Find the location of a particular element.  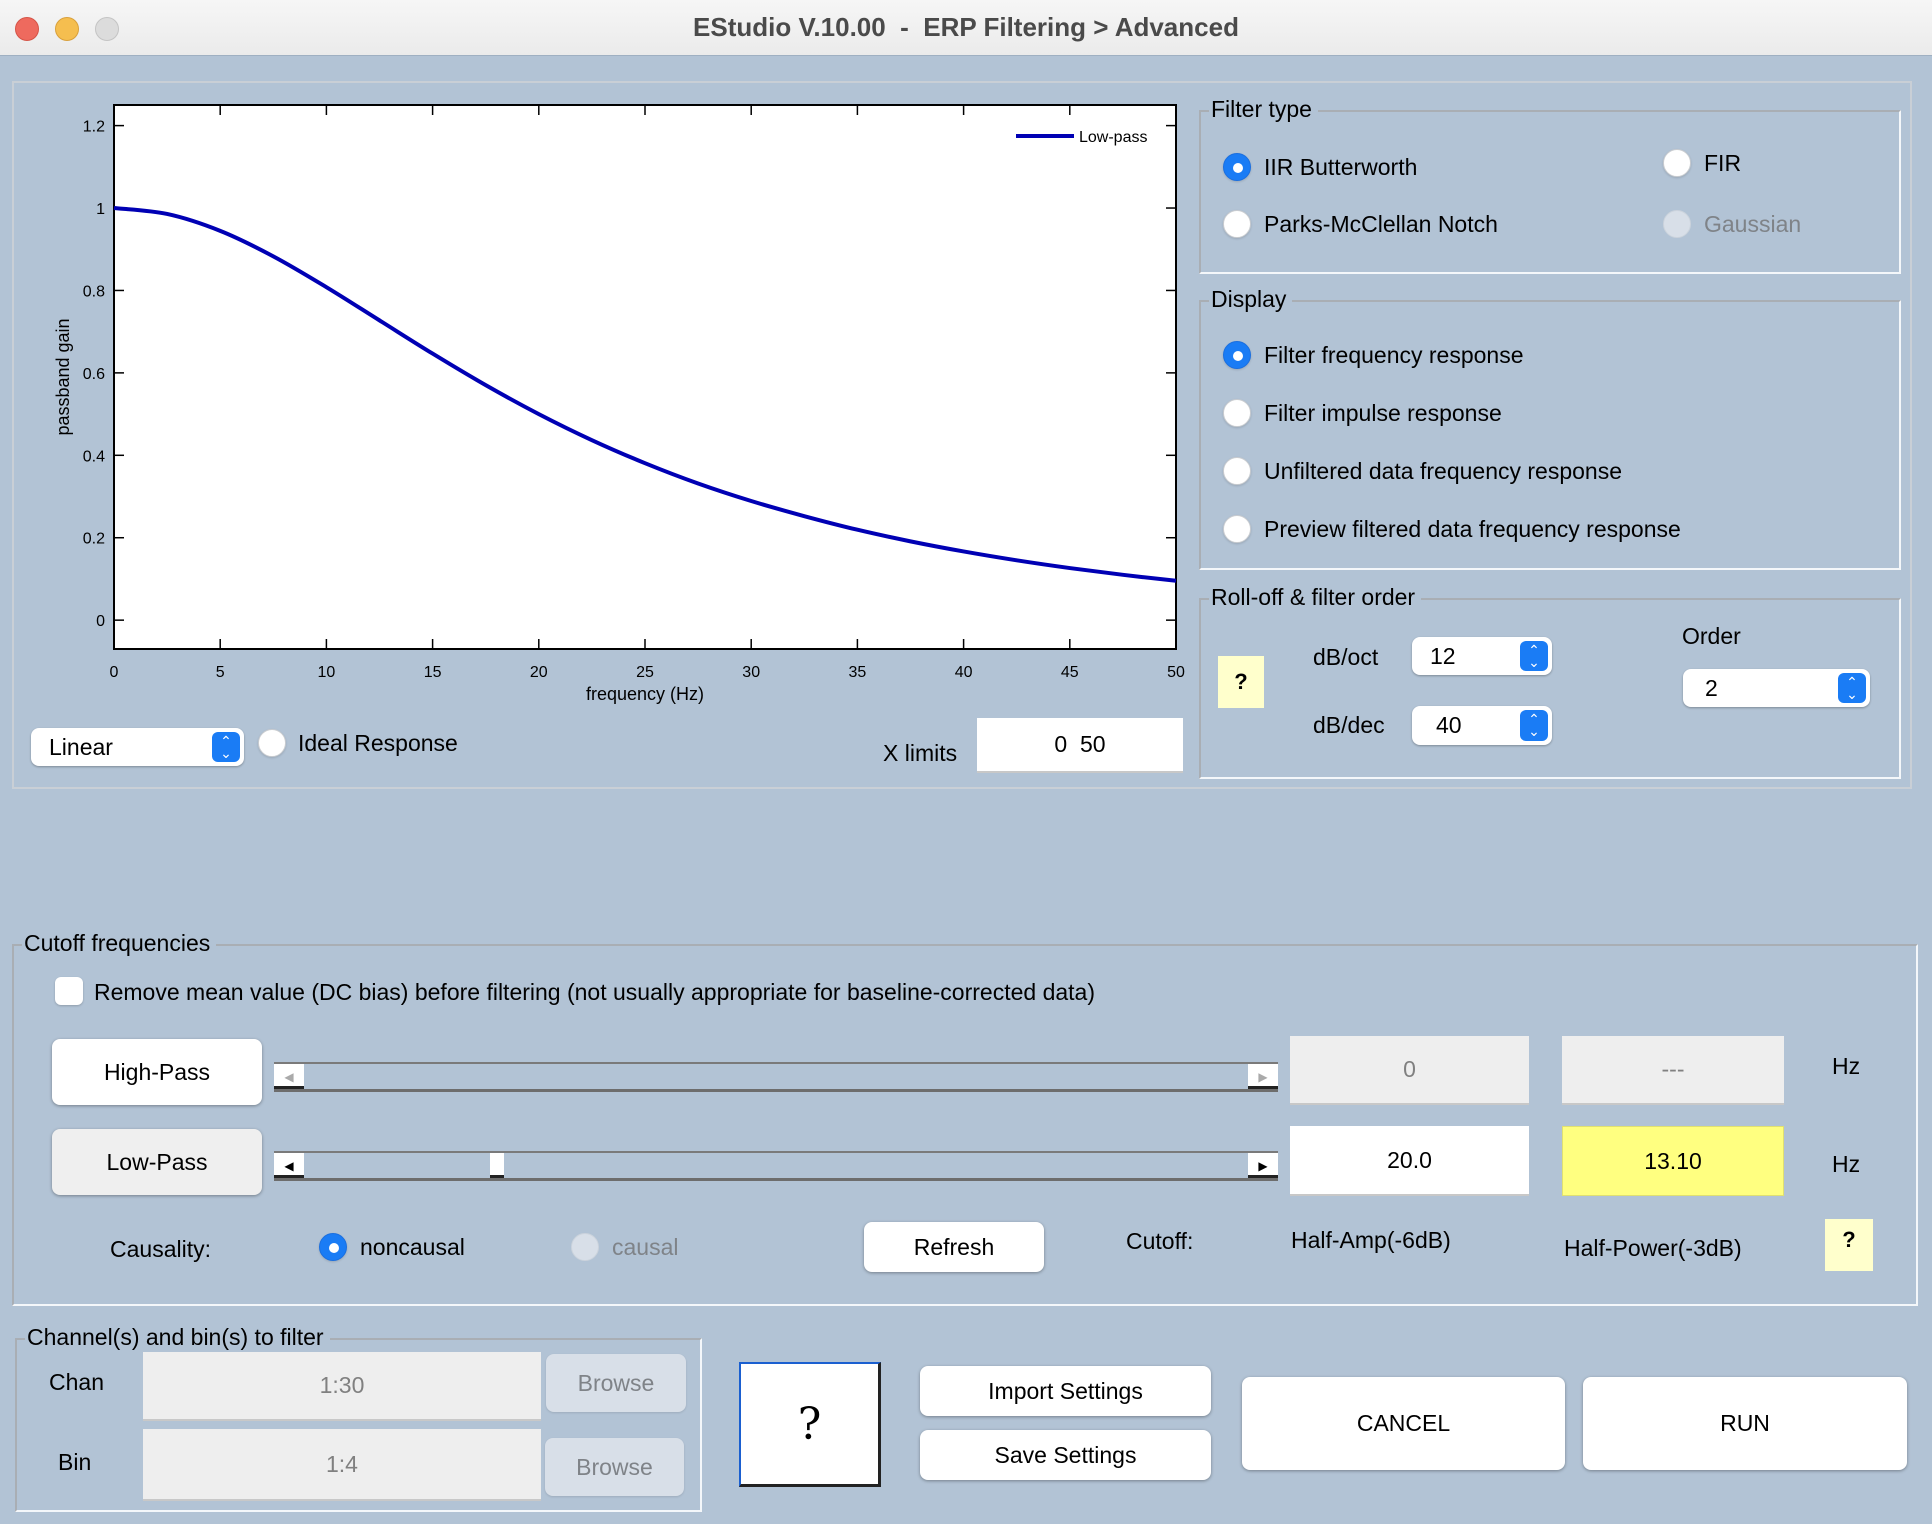

bin-browse-button: Browse is located at coordinates (614, 1467).